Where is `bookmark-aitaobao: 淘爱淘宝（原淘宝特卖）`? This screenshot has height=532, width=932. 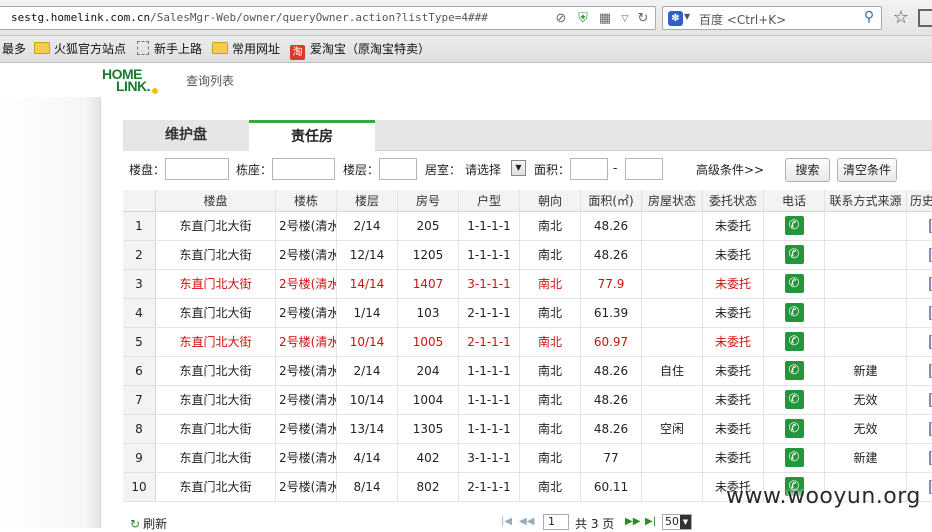 bookmark-aitaobao: 淘爱淘宝（原淘宝特卖） is located at coordinates (360, 50).